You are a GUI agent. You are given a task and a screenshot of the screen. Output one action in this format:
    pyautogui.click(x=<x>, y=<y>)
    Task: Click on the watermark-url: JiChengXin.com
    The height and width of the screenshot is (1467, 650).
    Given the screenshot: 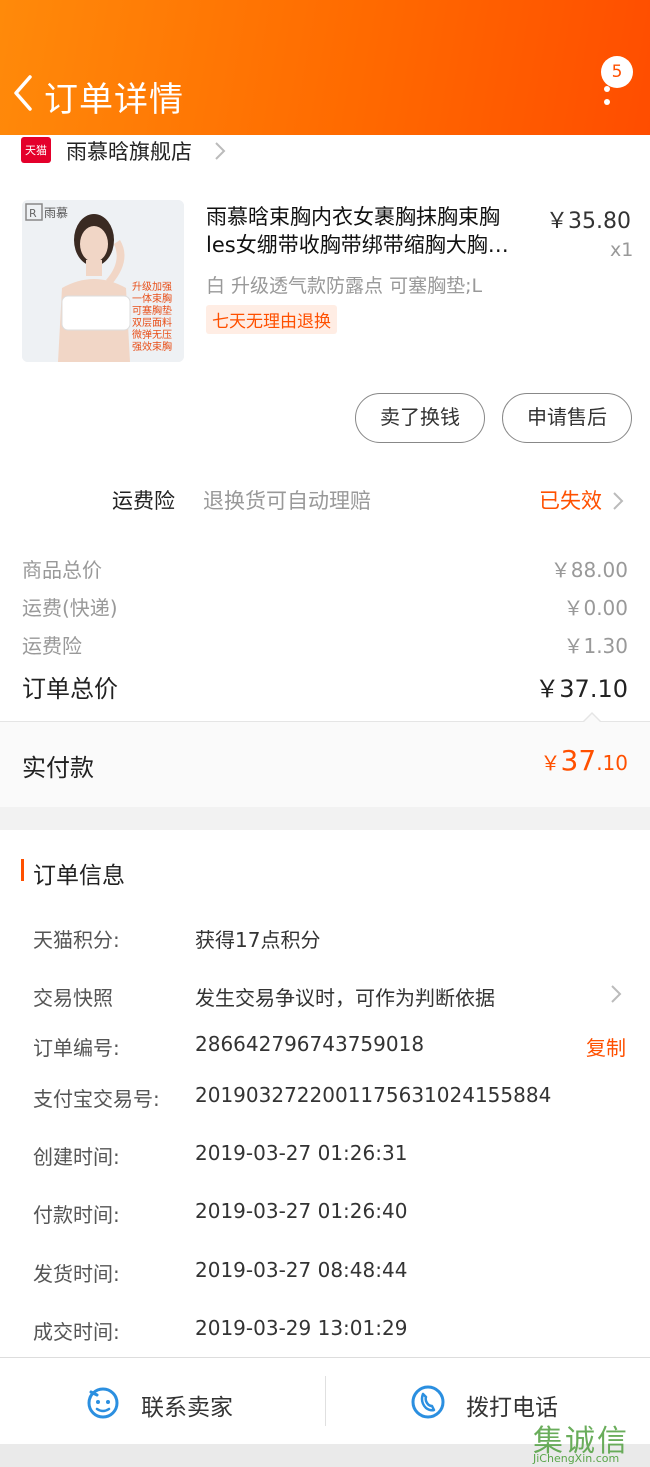 What is the action you would take?
    pyautogui.click(x=576, y=1458)
    